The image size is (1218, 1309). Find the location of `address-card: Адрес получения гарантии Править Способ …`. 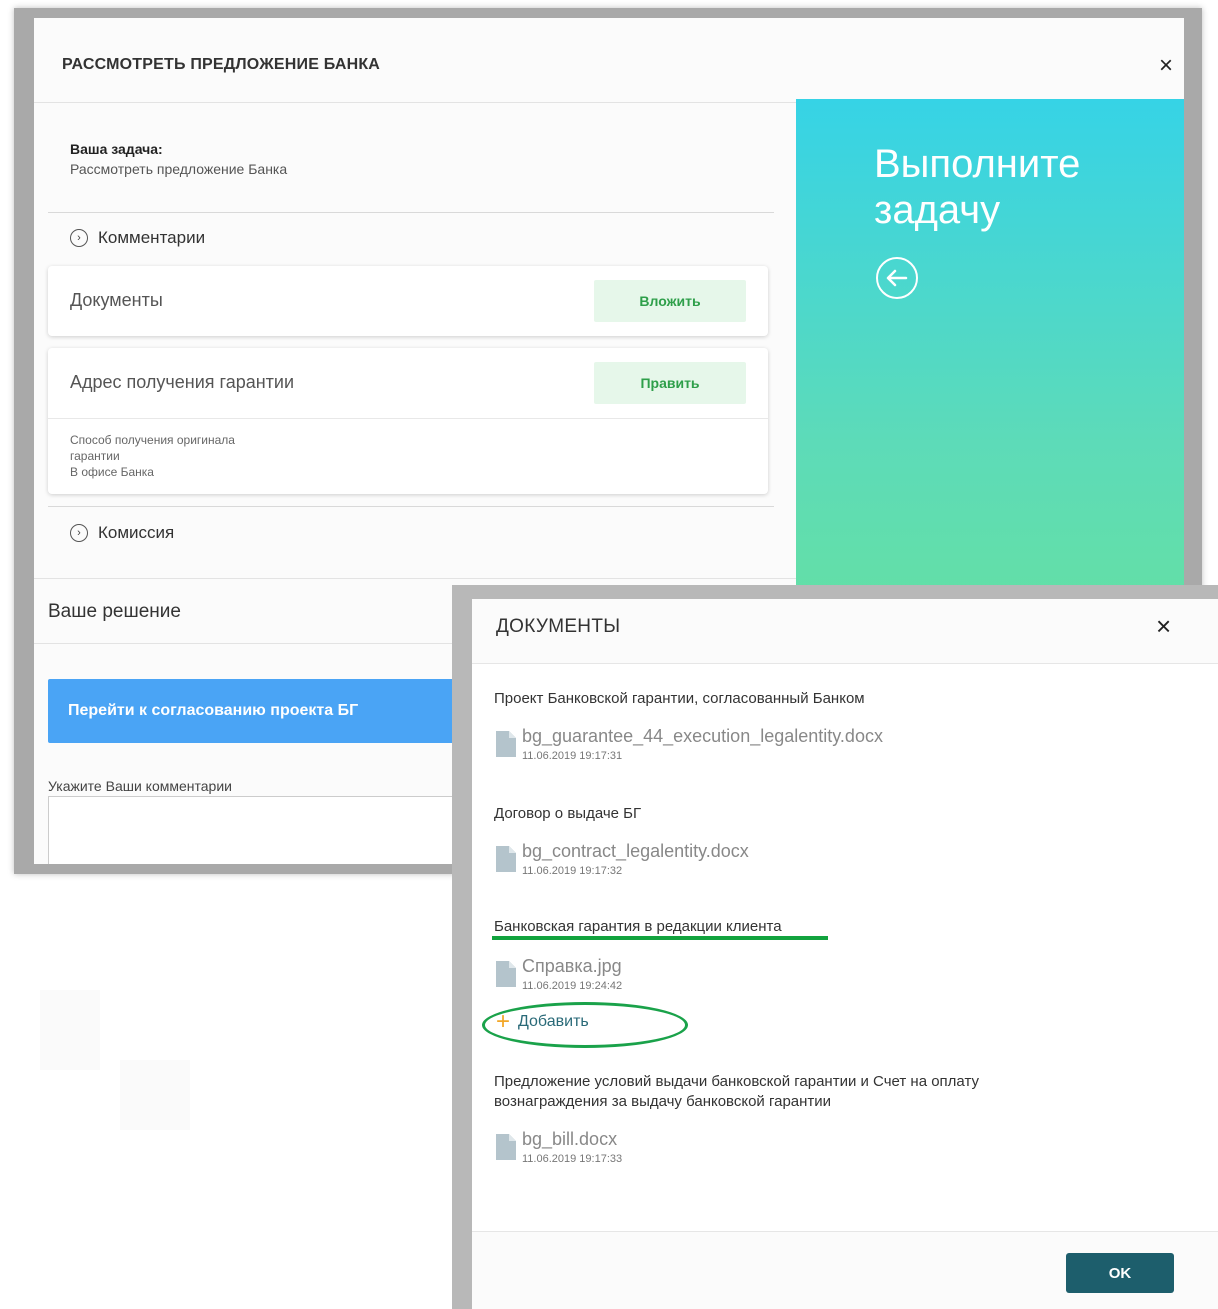

address-card: Адрес получения гарантии Править Способ … is located at coordinates (408, 421).